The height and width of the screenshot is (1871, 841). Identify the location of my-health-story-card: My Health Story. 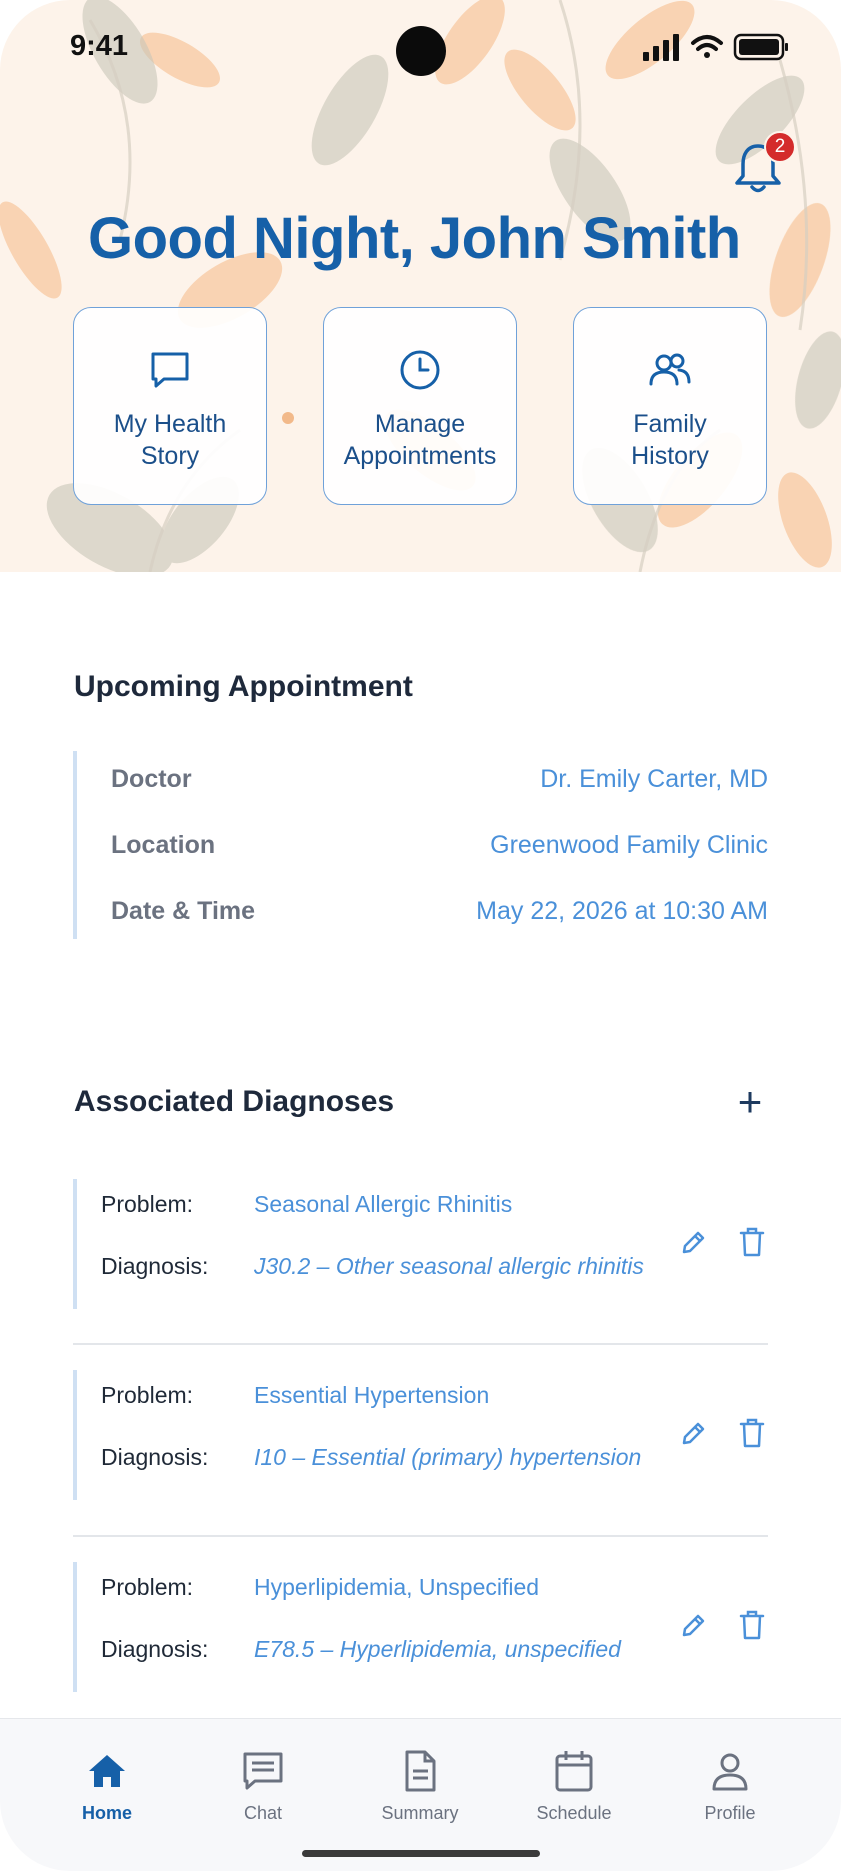
(170, 406).